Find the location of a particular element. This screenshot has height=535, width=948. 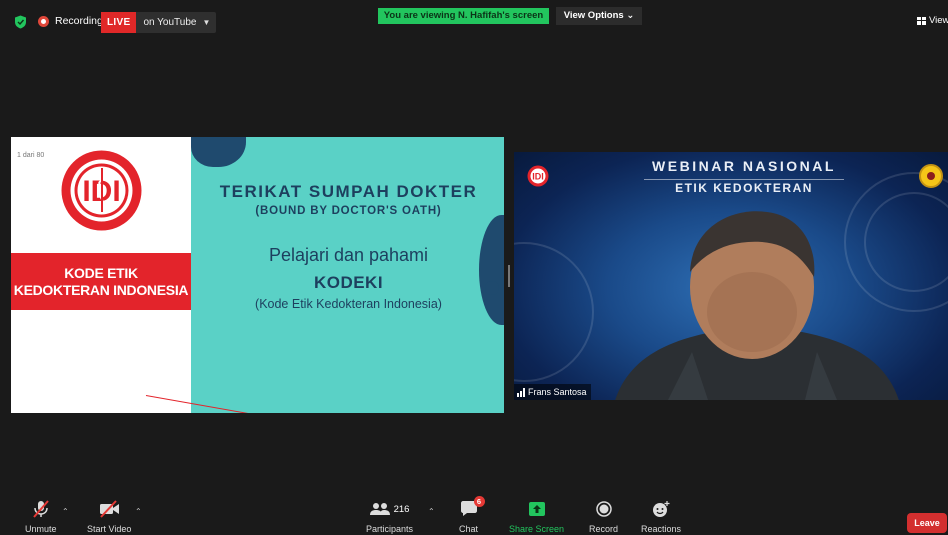

slide-line-1: Pelajari dan pahami is located at coordinates (348, 255).